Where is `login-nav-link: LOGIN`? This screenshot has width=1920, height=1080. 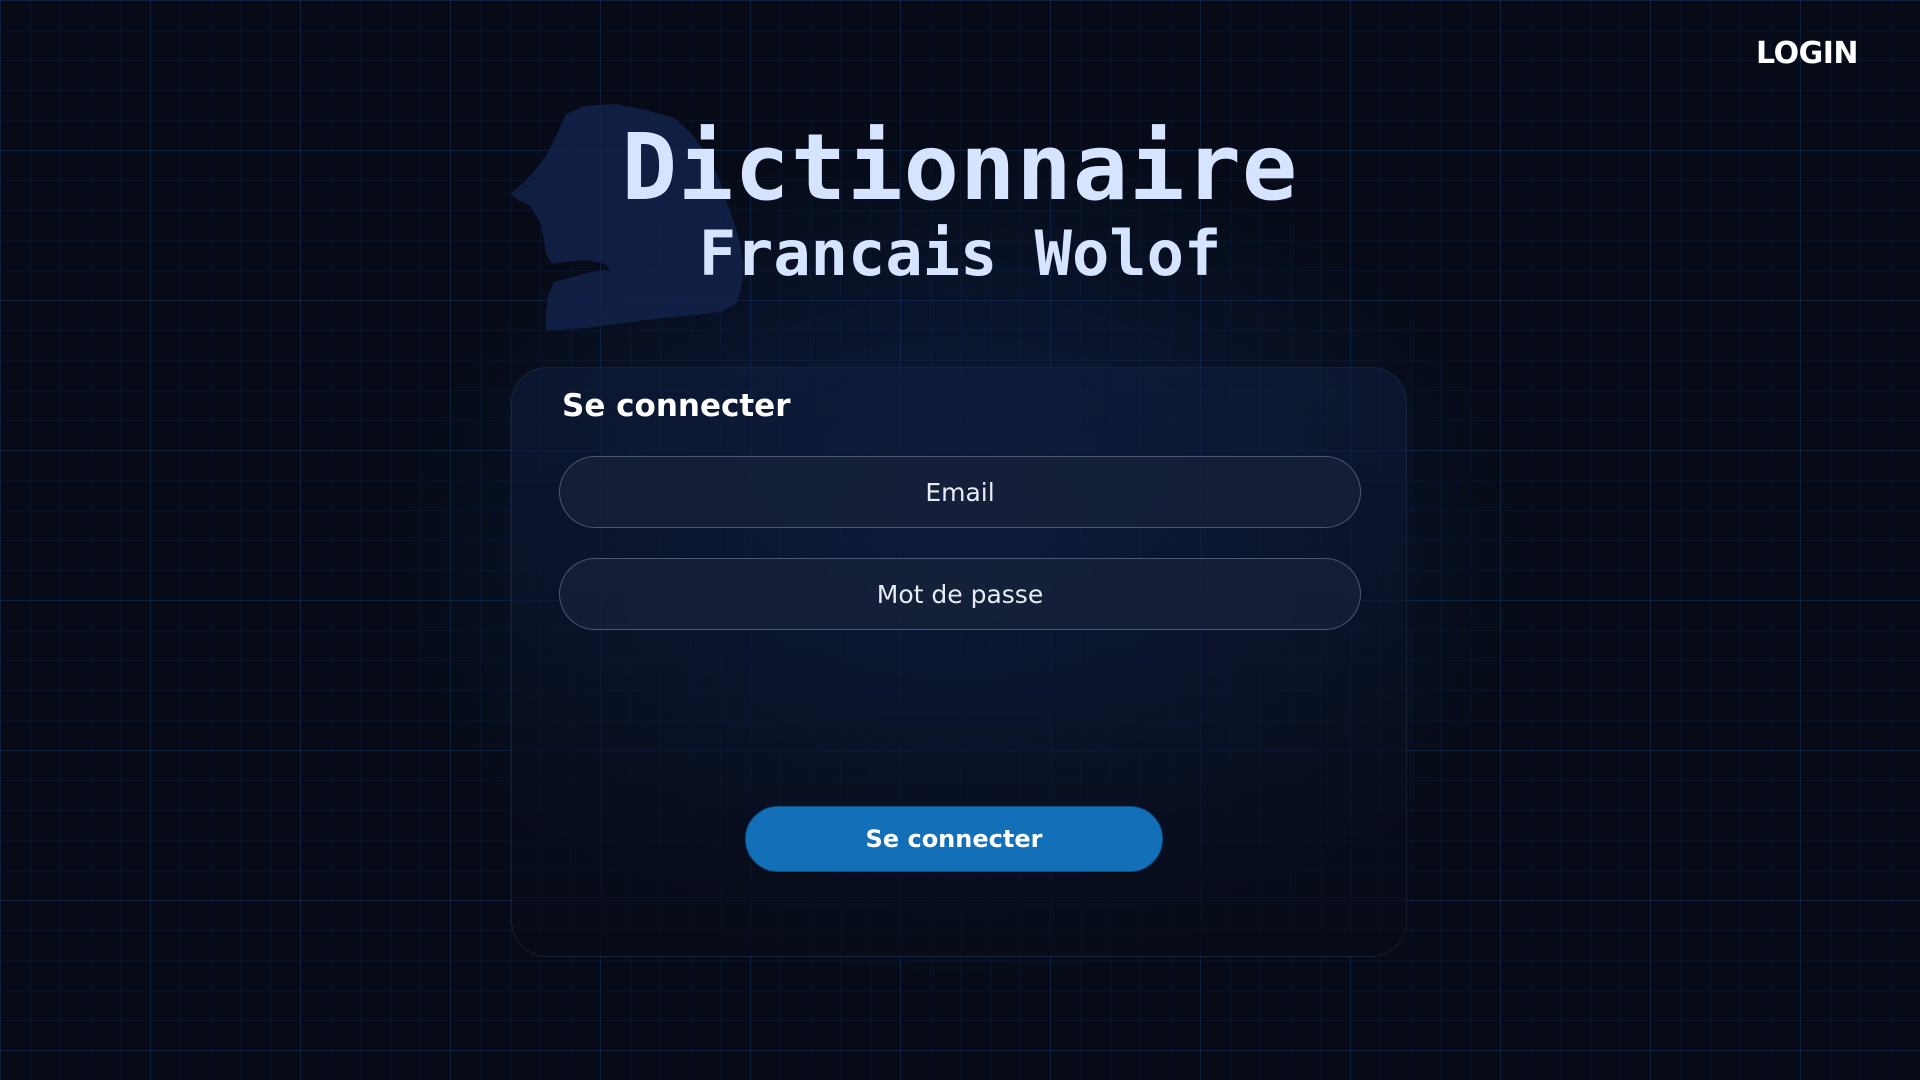
login-nav-link: LOGIN is located at coordinates (1807, 53).